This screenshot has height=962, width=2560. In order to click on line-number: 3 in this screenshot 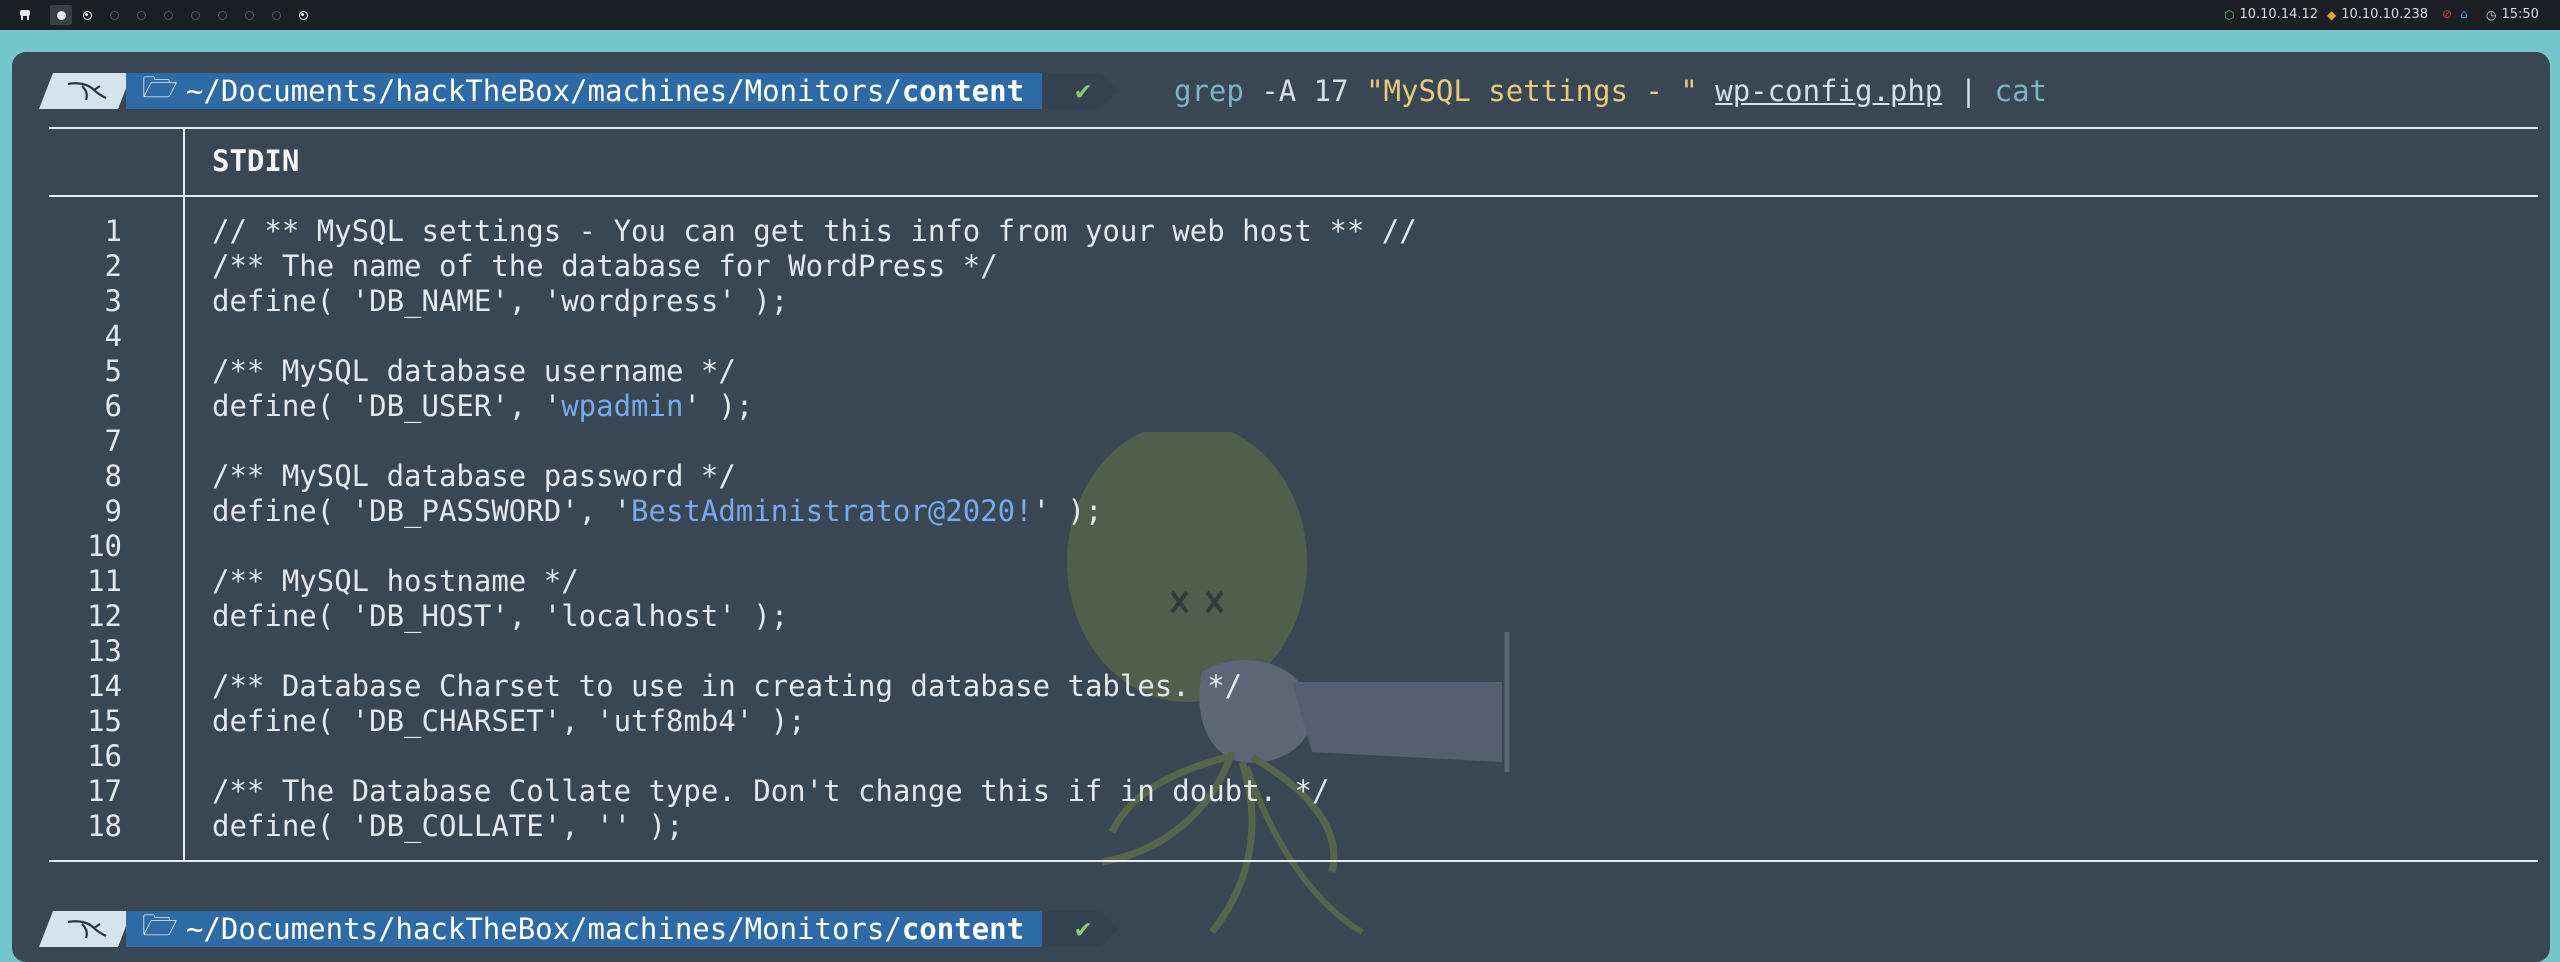, I will do `click(113, 301)`.